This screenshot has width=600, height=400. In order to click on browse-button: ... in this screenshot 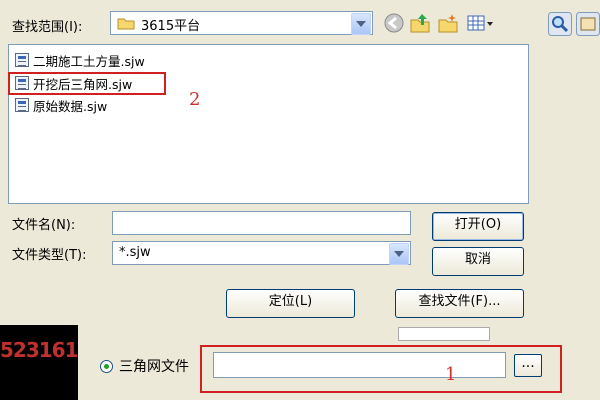, I will do `click(528, 365)`.